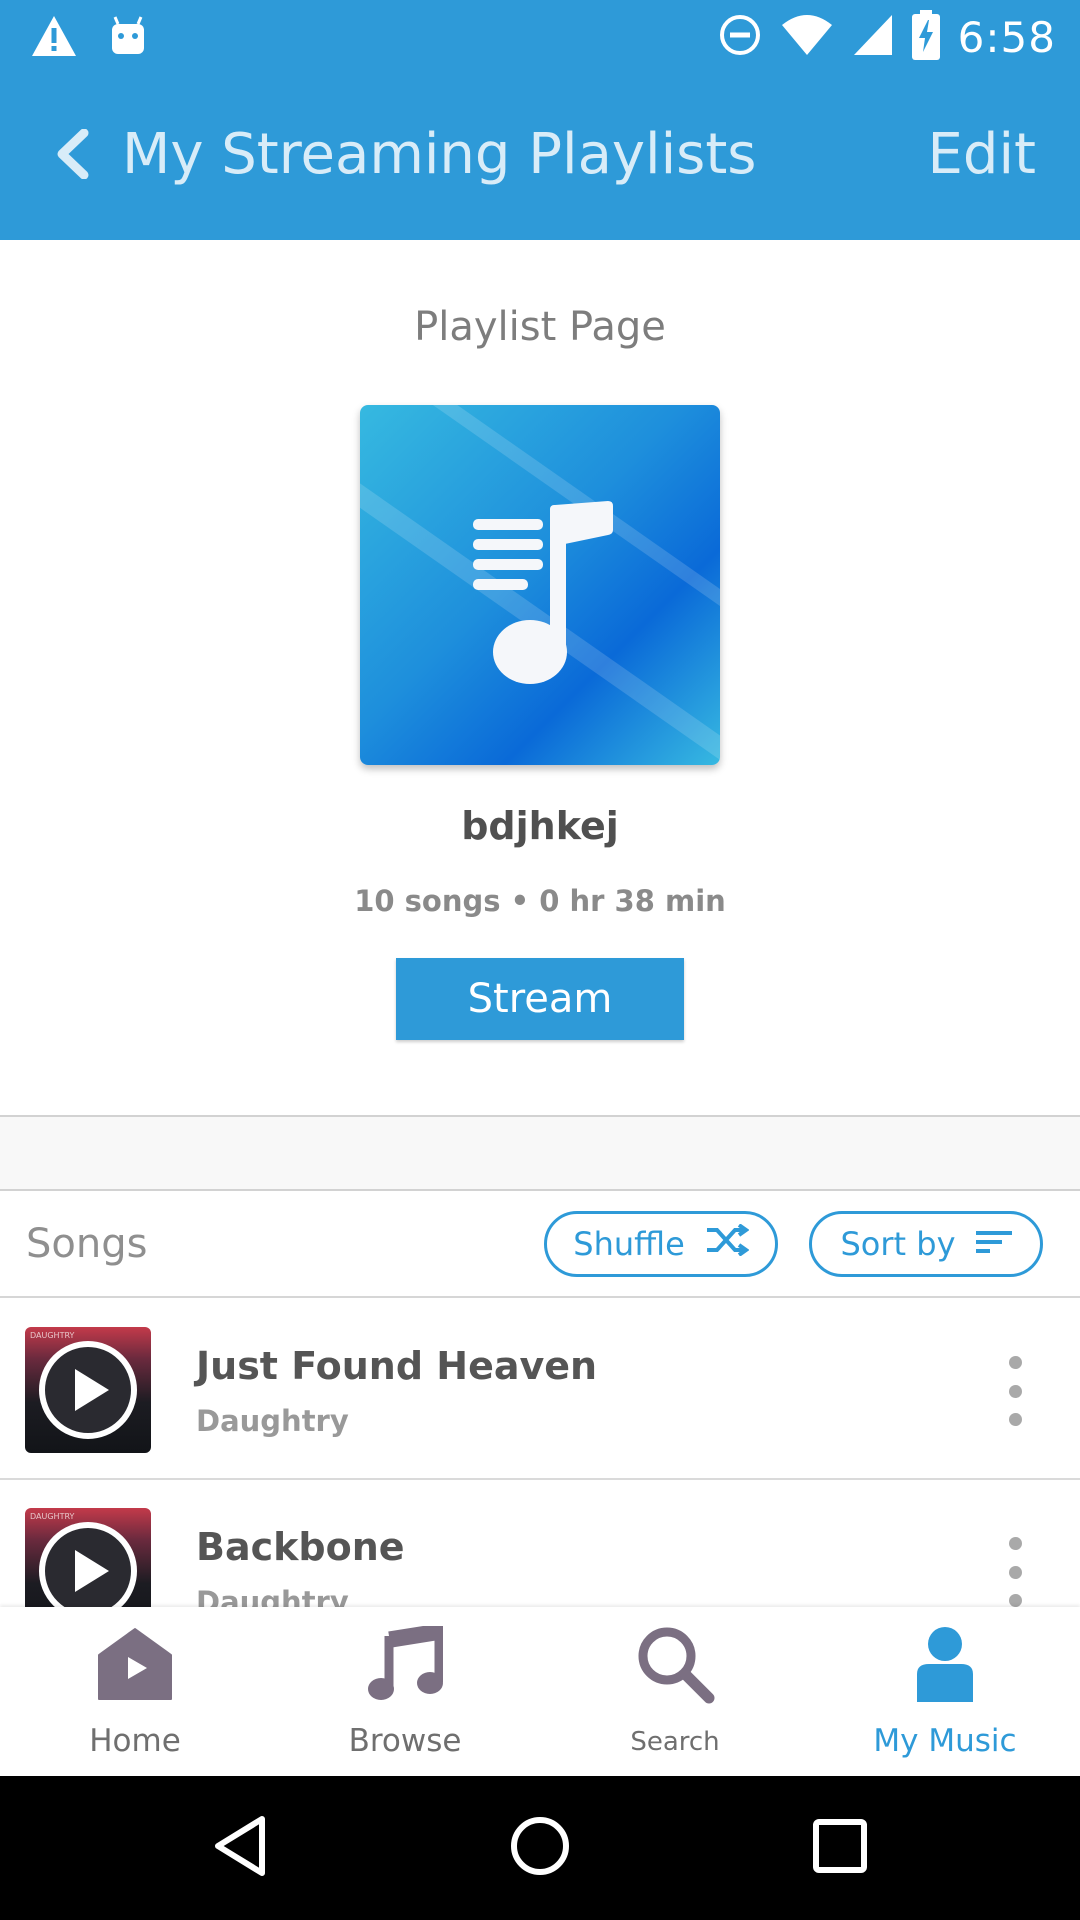  I want to click on do-not-disturb-icon, so click(740, 37).